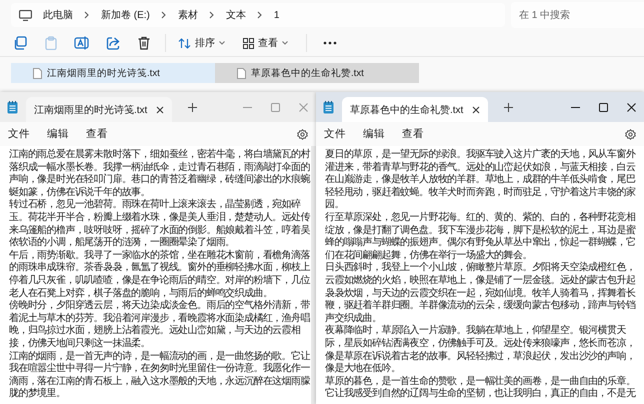  Describe the element at coordinates (91, 110) in the screenshot. I see `tab-title: 江南烟雨里的时光诗笺.txt` at that location.